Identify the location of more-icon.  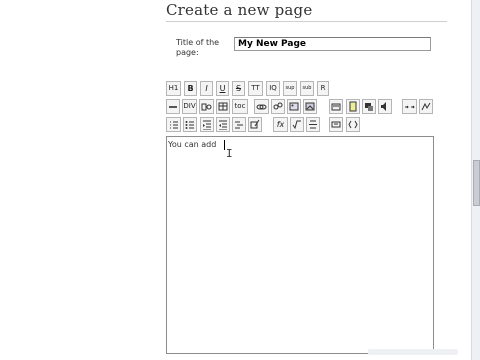
(426, 106).